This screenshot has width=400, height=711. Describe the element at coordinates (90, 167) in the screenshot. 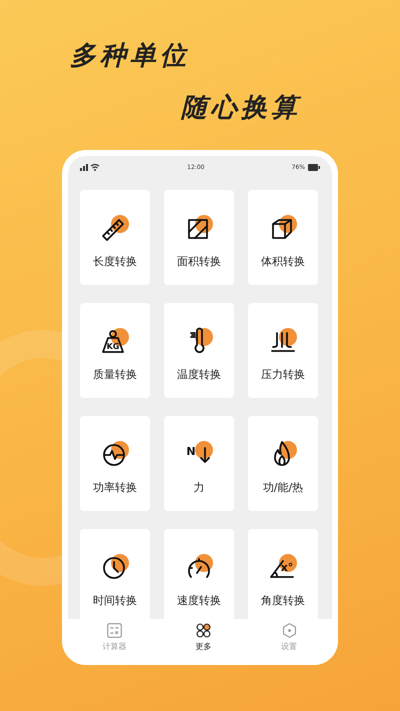

I see `signal-icon` at that location.